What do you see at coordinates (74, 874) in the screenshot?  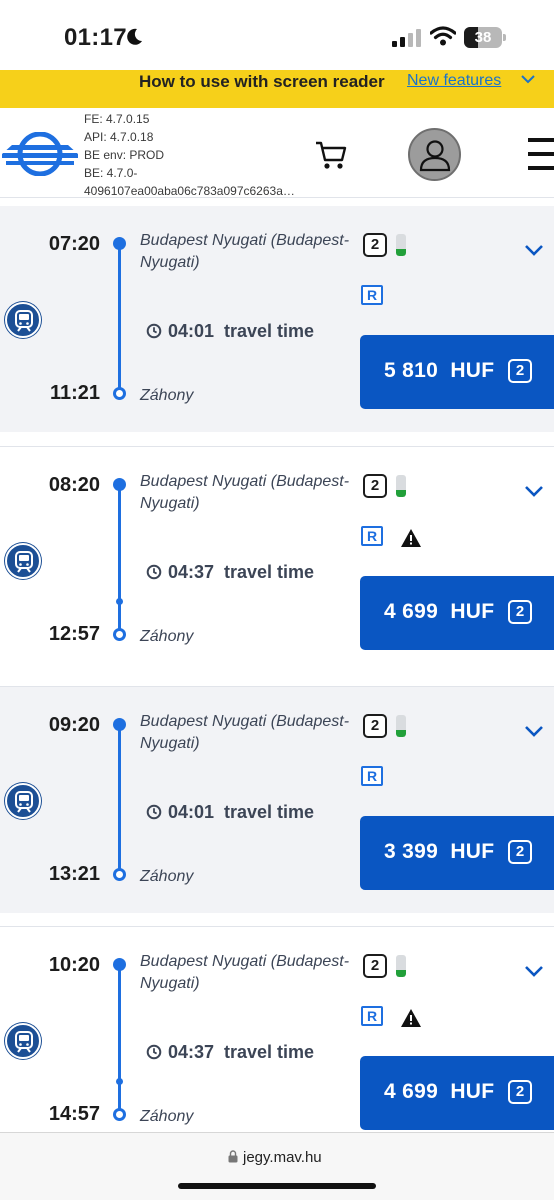 I see `arrival-time: 13:21` at bounding box center [74, 874].